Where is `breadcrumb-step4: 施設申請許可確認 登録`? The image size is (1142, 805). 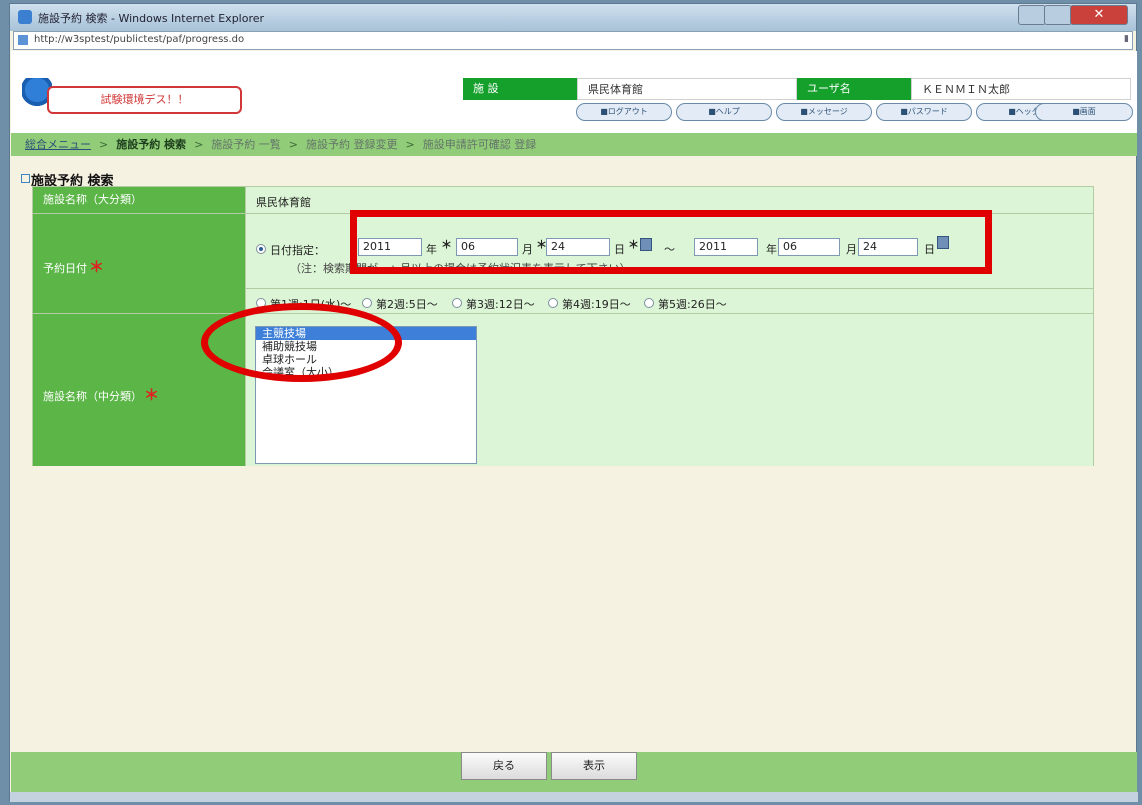
breadcrumb-step4: 施設申請許可確認 登録 is located at coordinates (479, 144).